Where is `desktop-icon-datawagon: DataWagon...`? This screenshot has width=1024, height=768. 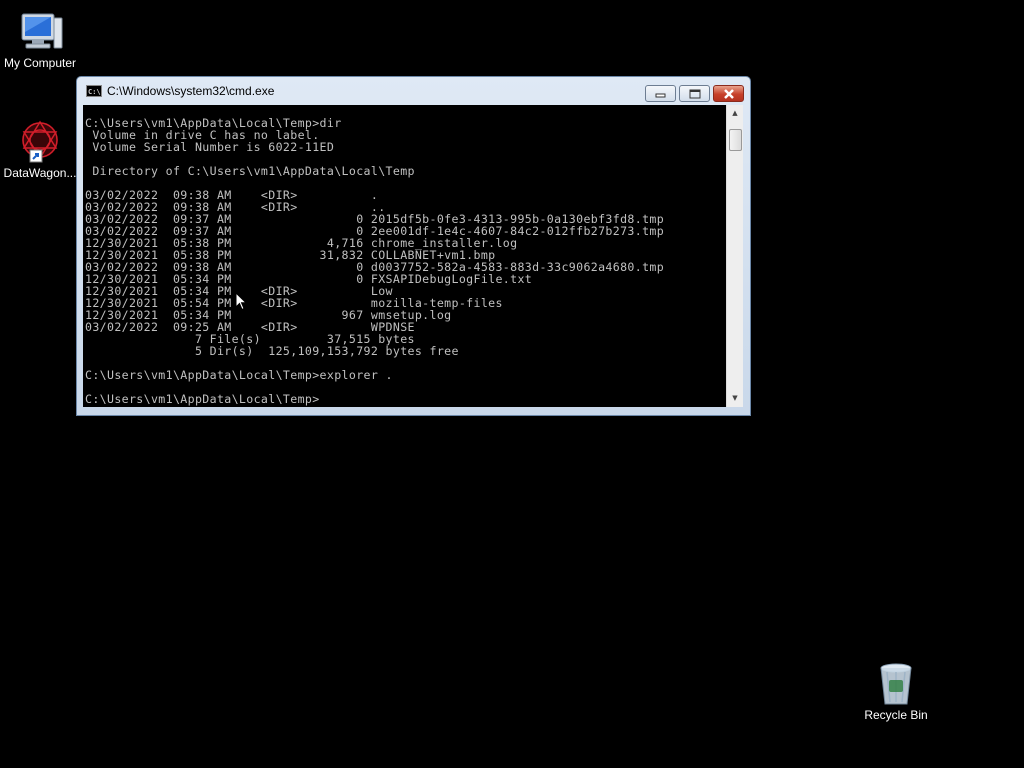 desktop-icon-datawagon: DataWagon... is located at coordinates (40, 149).